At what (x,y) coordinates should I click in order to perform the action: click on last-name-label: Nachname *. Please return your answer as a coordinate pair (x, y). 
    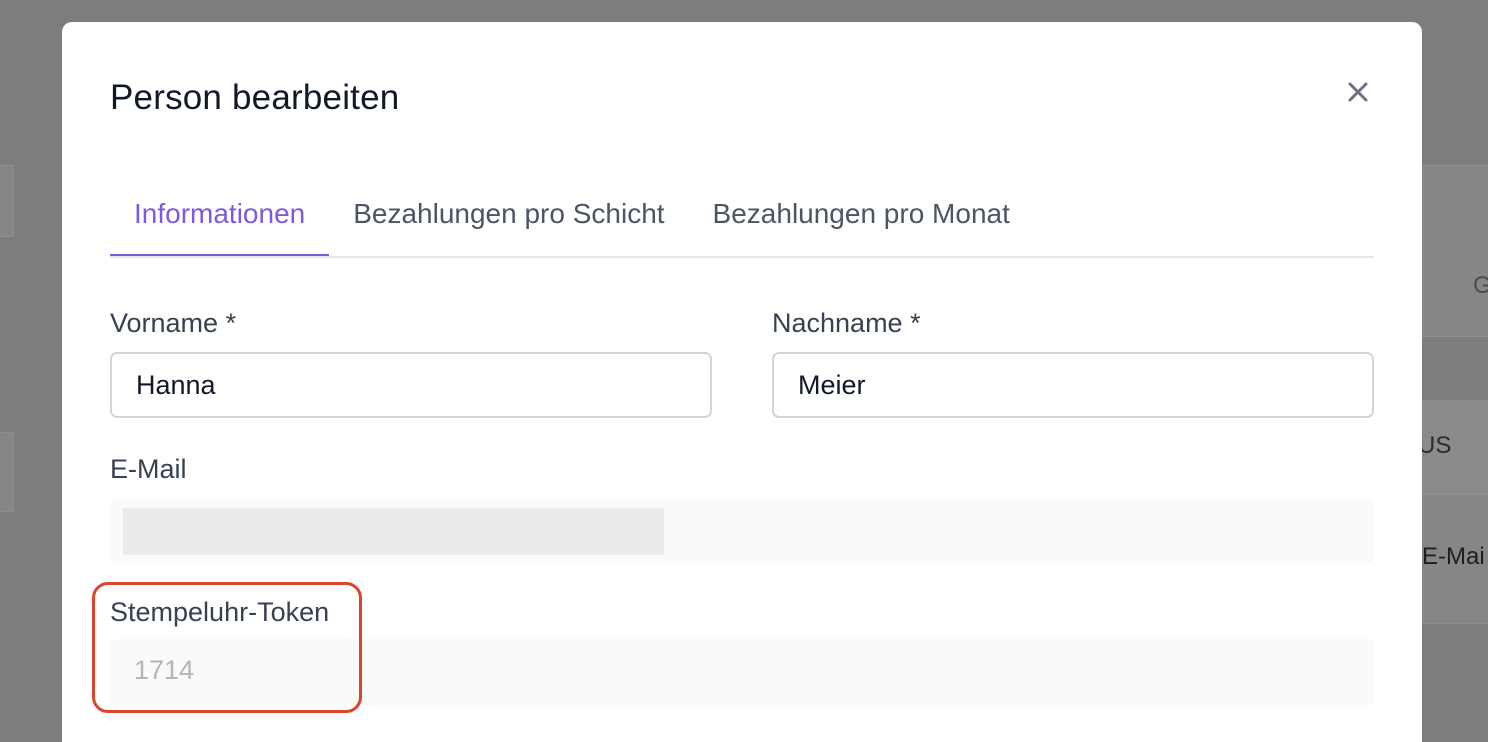
    Looking at the image, I should click on (846, 323).